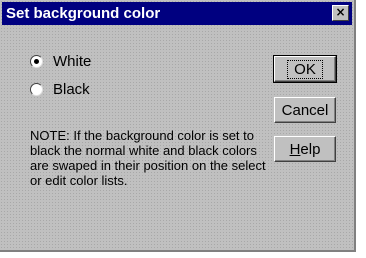 This screenshot has height=258, width=366. I want to click on radio-option-black: Black, so click(60, 89).